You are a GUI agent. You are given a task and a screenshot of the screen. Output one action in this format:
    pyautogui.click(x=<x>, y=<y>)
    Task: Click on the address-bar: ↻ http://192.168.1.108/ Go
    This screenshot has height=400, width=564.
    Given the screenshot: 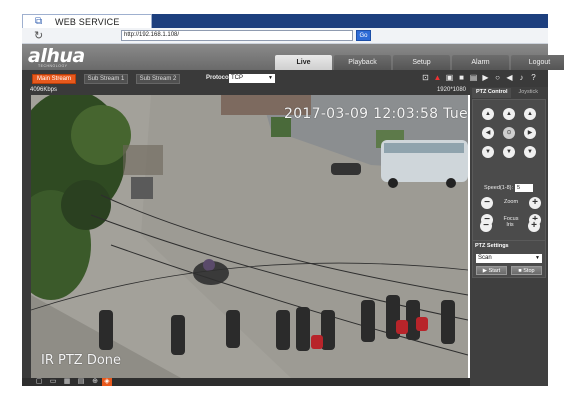 What is the action you would take?
    pyautogui.click(x=285, y=36)
    